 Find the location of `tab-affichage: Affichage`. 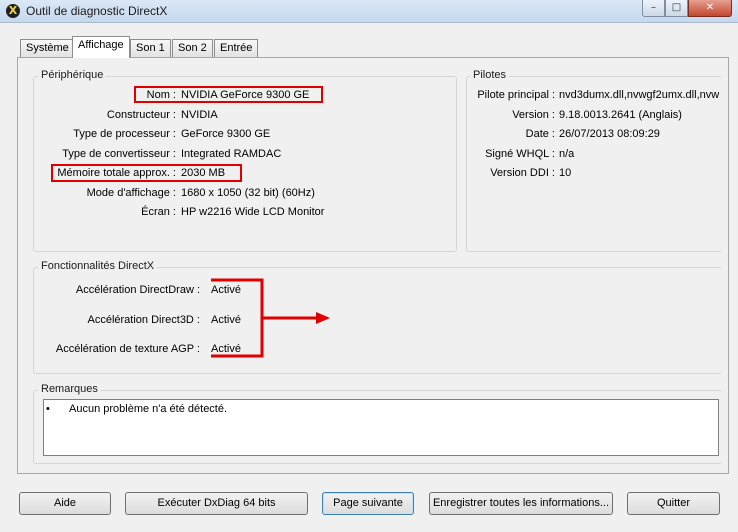

tab-affichage: Affichage is located at coordinates (101, 47).